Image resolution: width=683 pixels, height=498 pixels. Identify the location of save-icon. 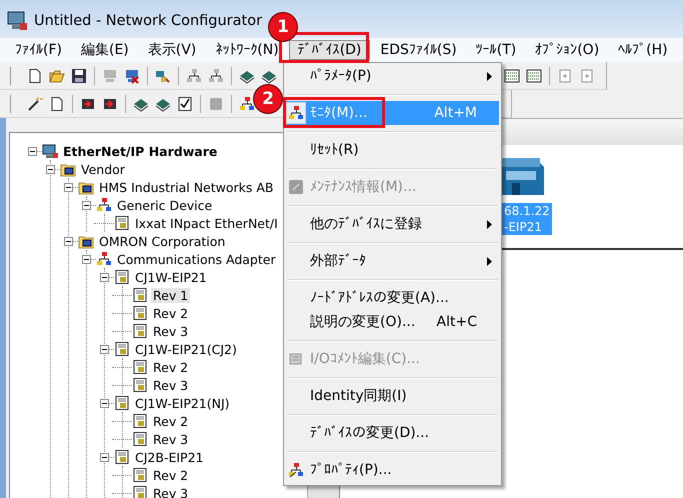
(79, 76).